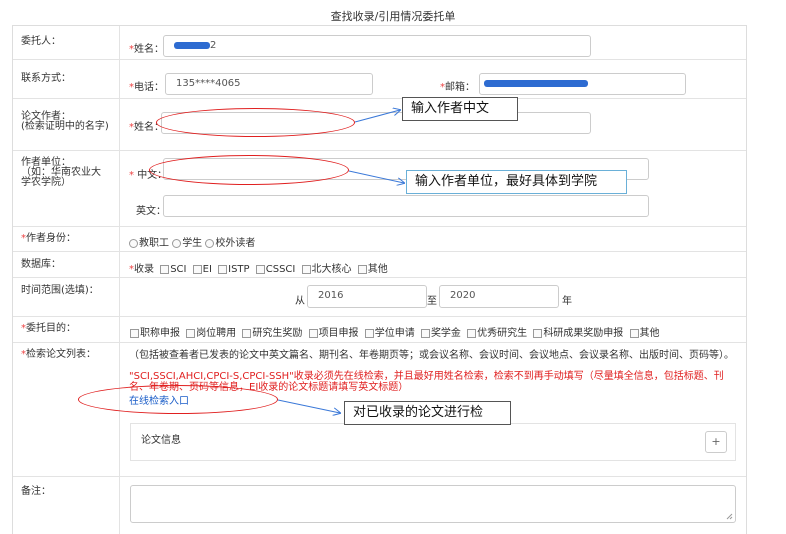 Image resolution: width=786 pixels, height=534 pixels. What do you see at coordinates (495, 333) in the screenshot?
I see `purpose-option: 优秀研究生` at bounding box center [495, 333].